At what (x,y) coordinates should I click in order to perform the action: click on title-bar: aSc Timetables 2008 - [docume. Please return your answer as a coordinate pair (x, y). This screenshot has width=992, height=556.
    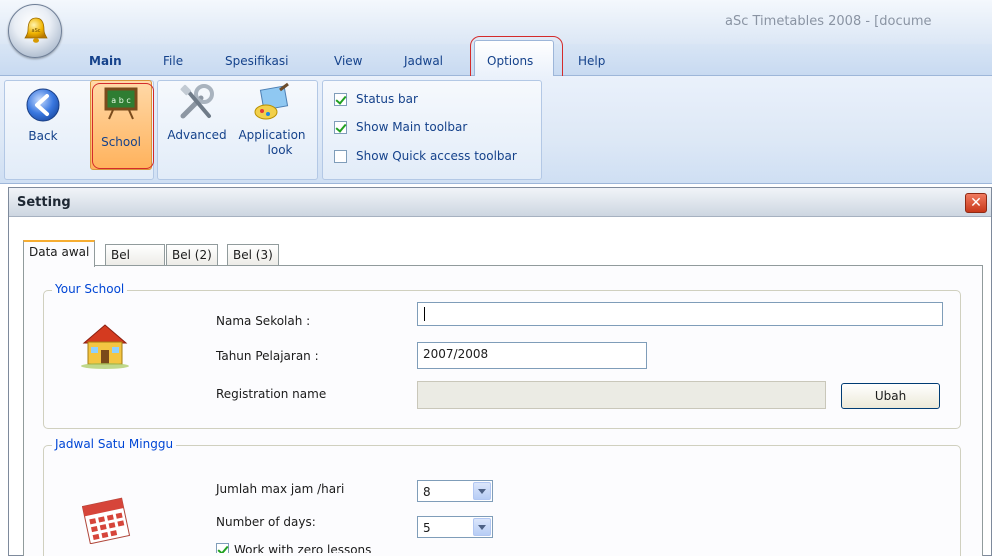
    Looking at the image, I should click on (496, 22).